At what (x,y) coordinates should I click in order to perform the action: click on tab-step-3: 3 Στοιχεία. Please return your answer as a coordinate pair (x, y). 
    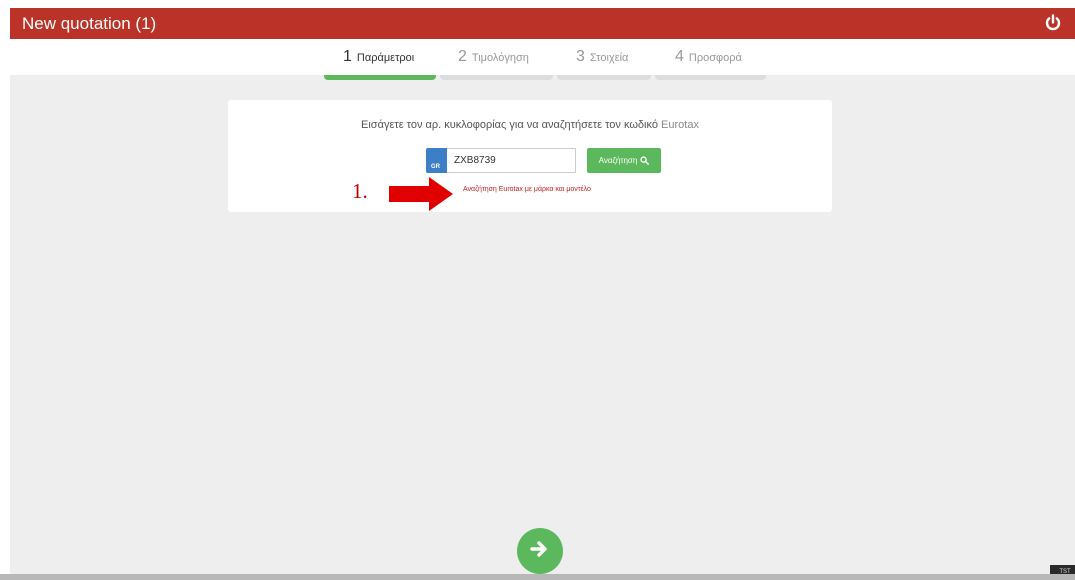
    Looking at the image, I should click on (602, 57).